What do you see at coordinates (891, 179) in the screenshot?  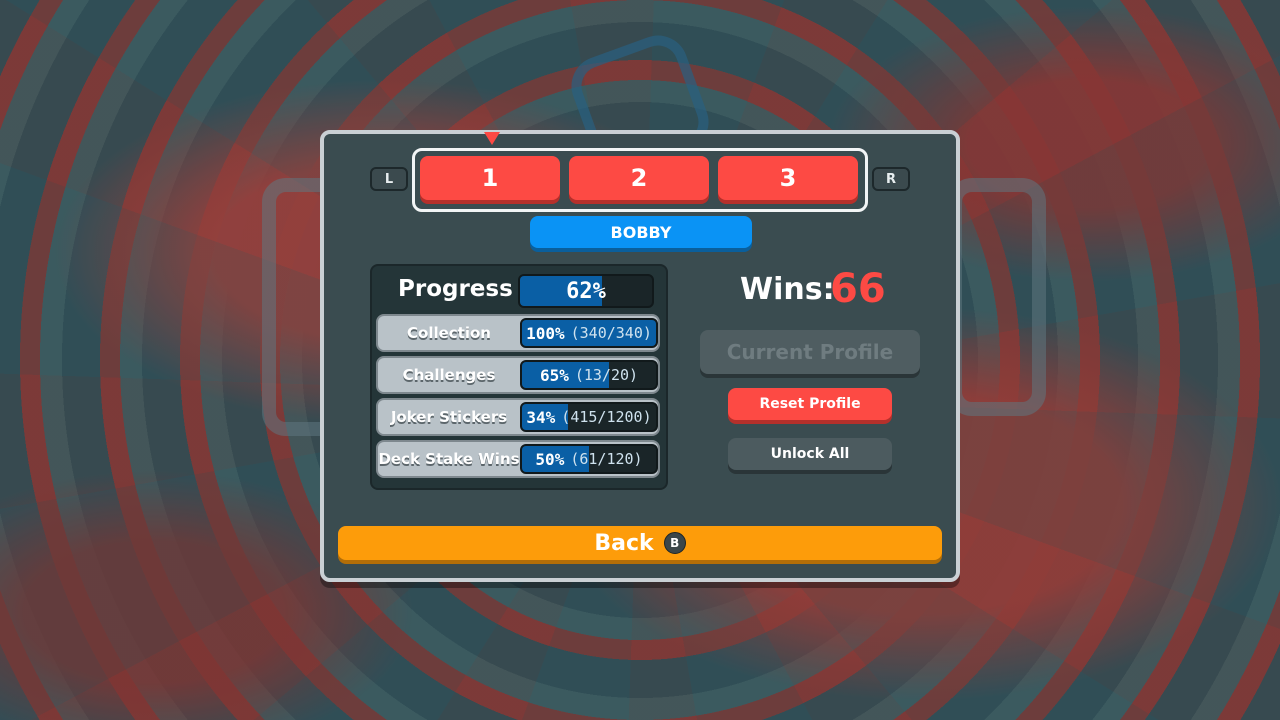 I see `shoulder-right-button: R` at bounding box center [891, 179].